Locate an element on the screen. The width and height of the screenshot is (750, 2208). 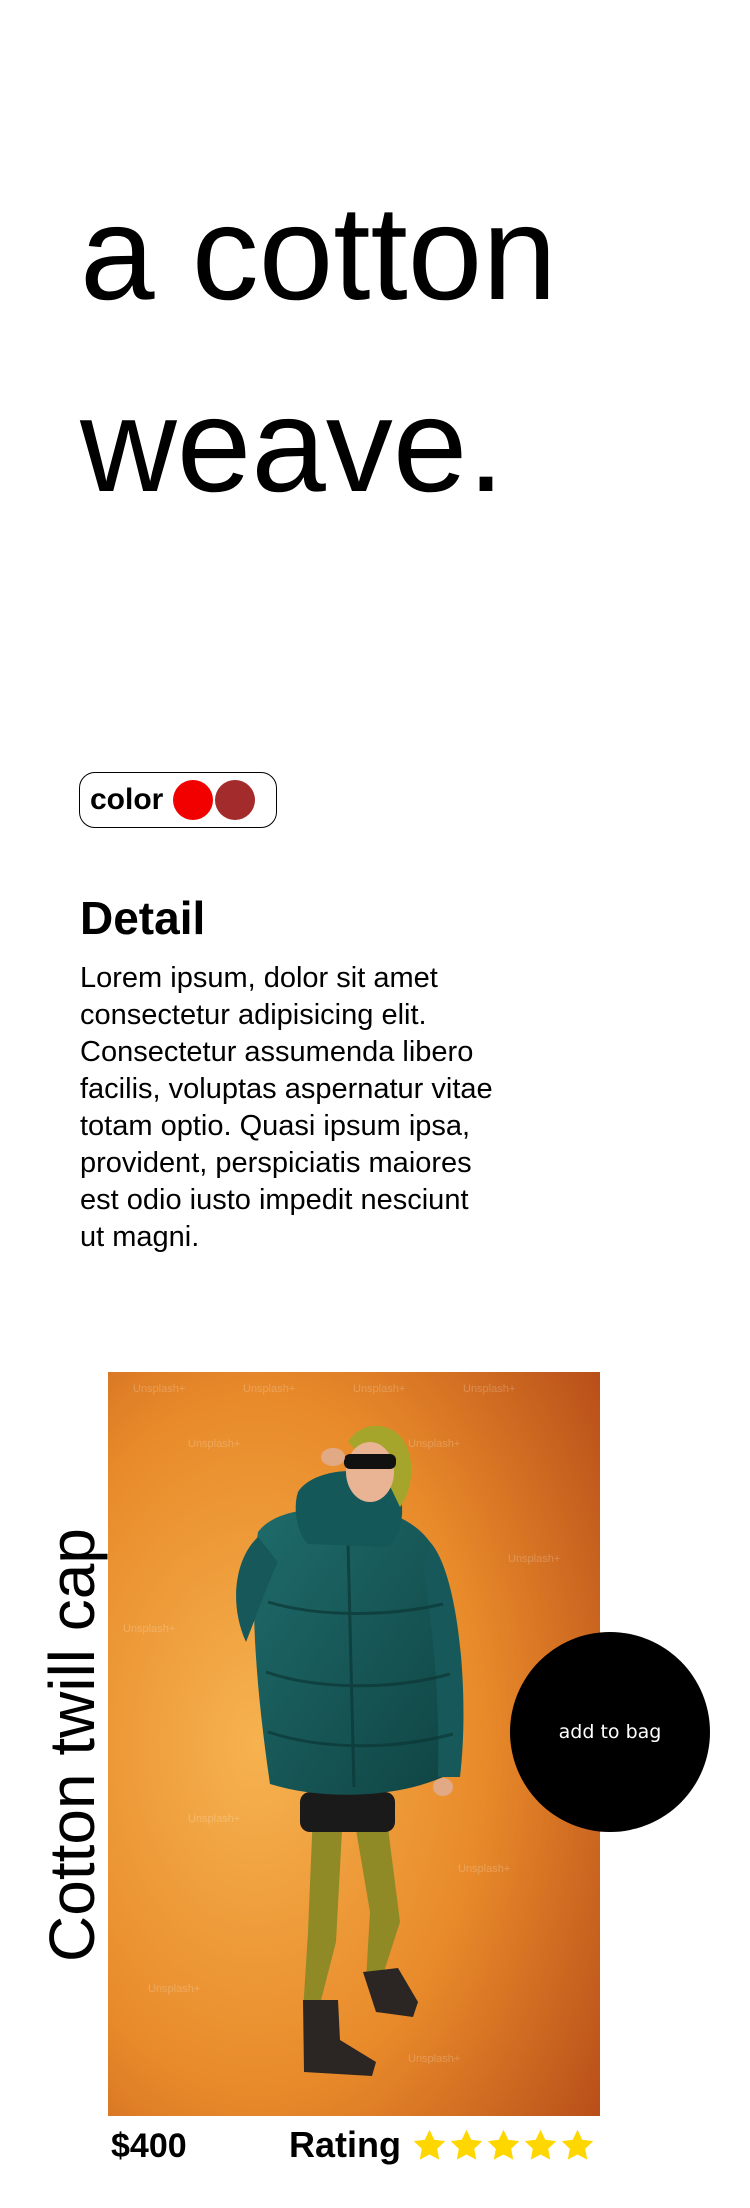
add-to-bag-button: add to bag is located at coordinates (610, 1732).